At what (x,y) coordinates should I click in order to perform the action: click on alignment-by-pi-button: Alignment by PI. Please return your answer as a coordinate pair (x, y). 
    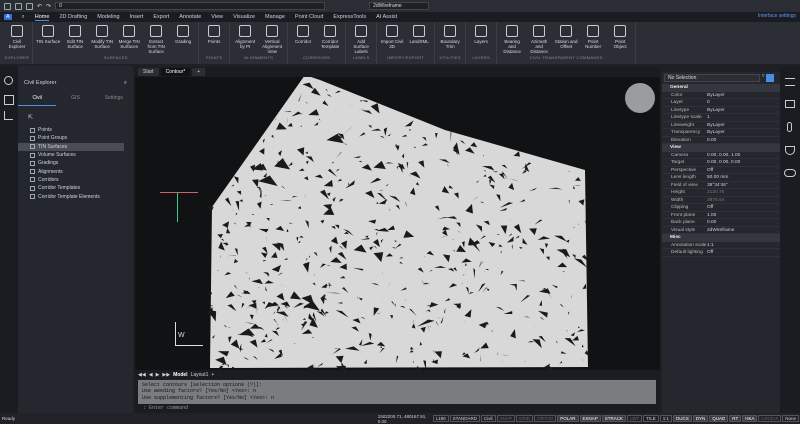
    Looking at the image, I should click on (245, 37).